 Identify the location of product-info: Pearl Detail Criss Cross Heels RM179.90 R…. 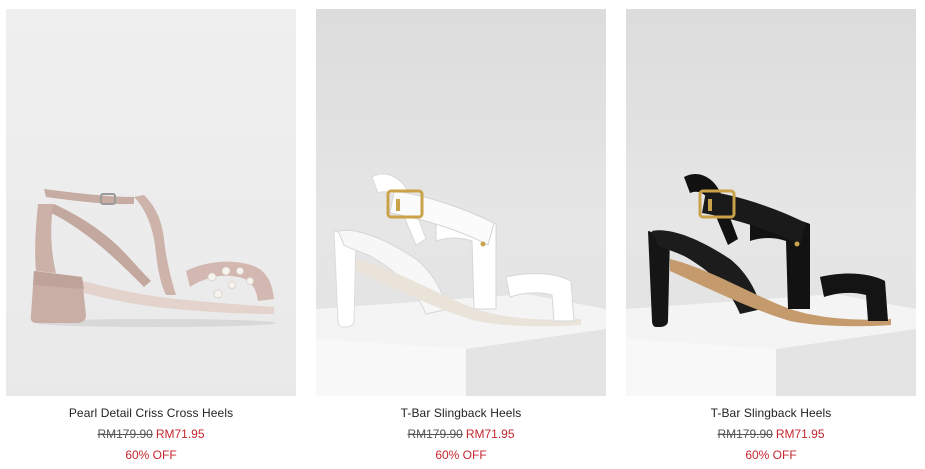
(151, 429).